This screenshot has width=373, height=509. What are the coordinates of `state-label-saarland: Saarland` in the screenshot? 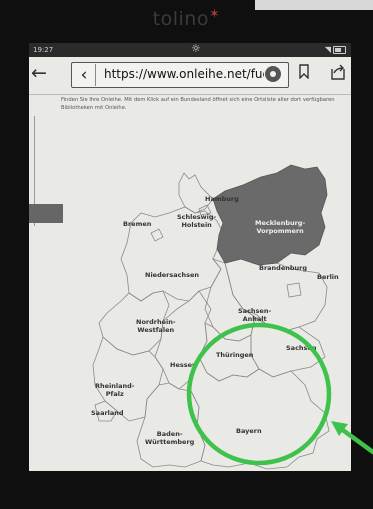 It's located at (107, 413).